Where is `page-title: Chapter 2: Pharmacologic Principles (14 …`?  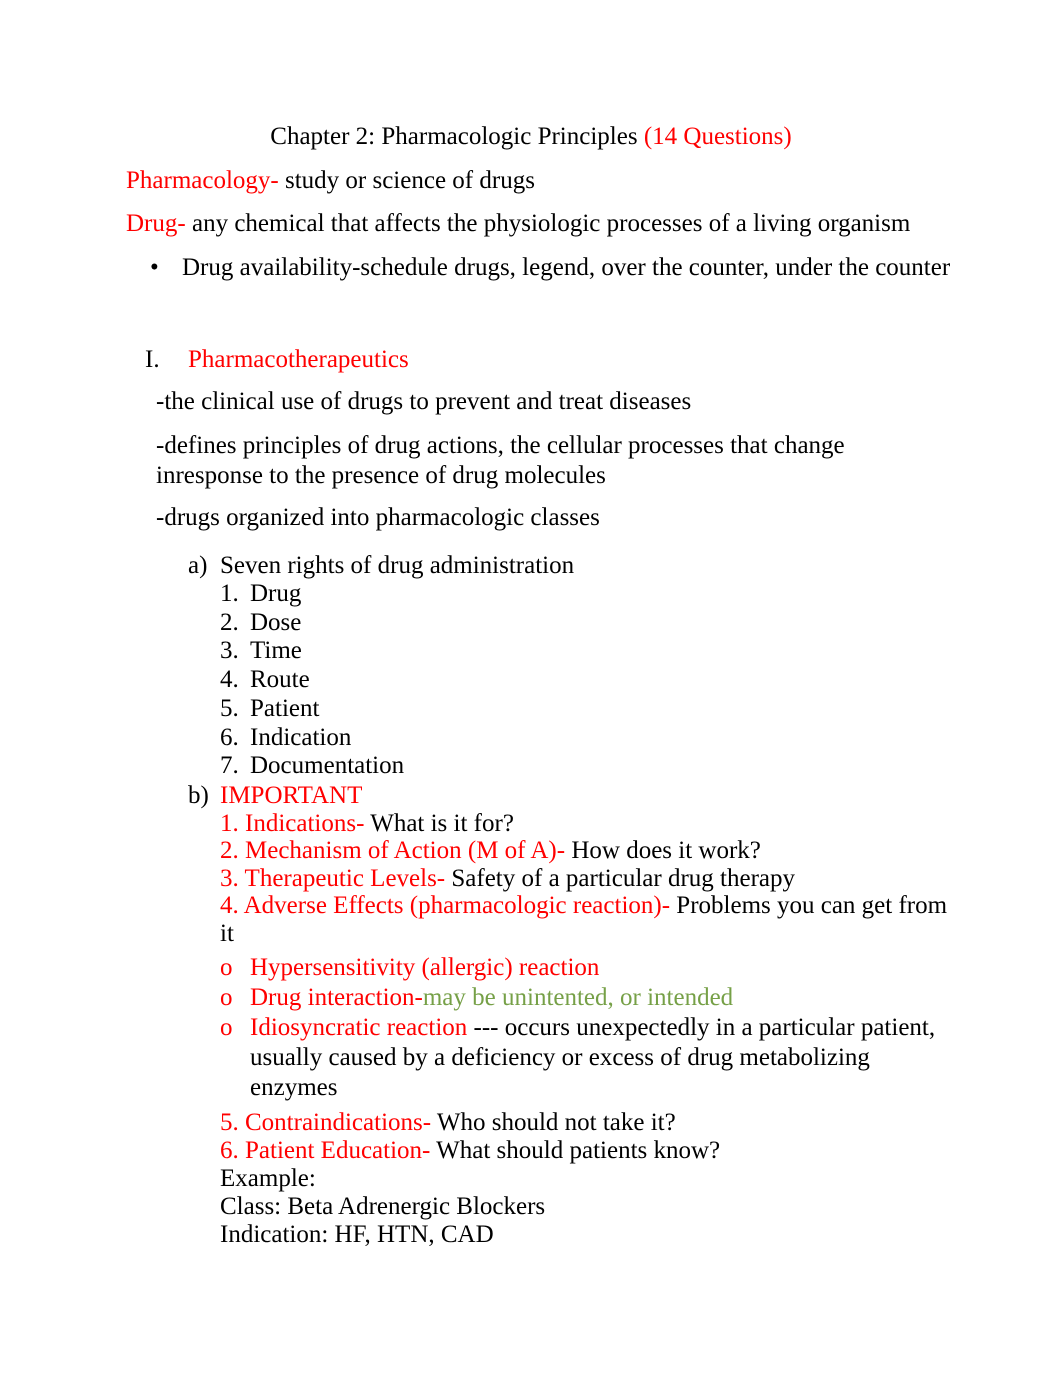 page-title: Chapter 2: Pharmacologic Principles (14 … is located at coordinates (531, 76).